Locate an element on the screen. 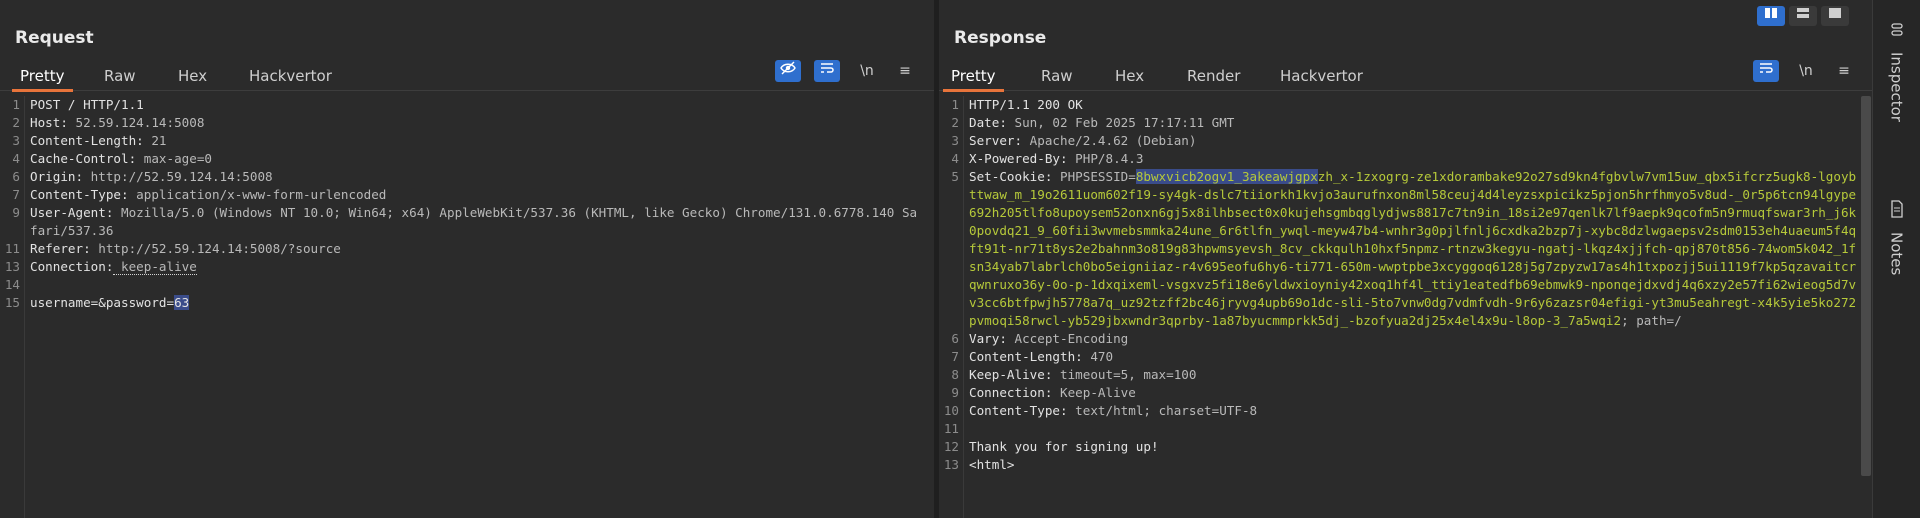 Image resolution: width=1920 pixels, height=518 pixels. code-line: 2 Host: 52.59.124.14:5008 is located at coordinates (460, 123).